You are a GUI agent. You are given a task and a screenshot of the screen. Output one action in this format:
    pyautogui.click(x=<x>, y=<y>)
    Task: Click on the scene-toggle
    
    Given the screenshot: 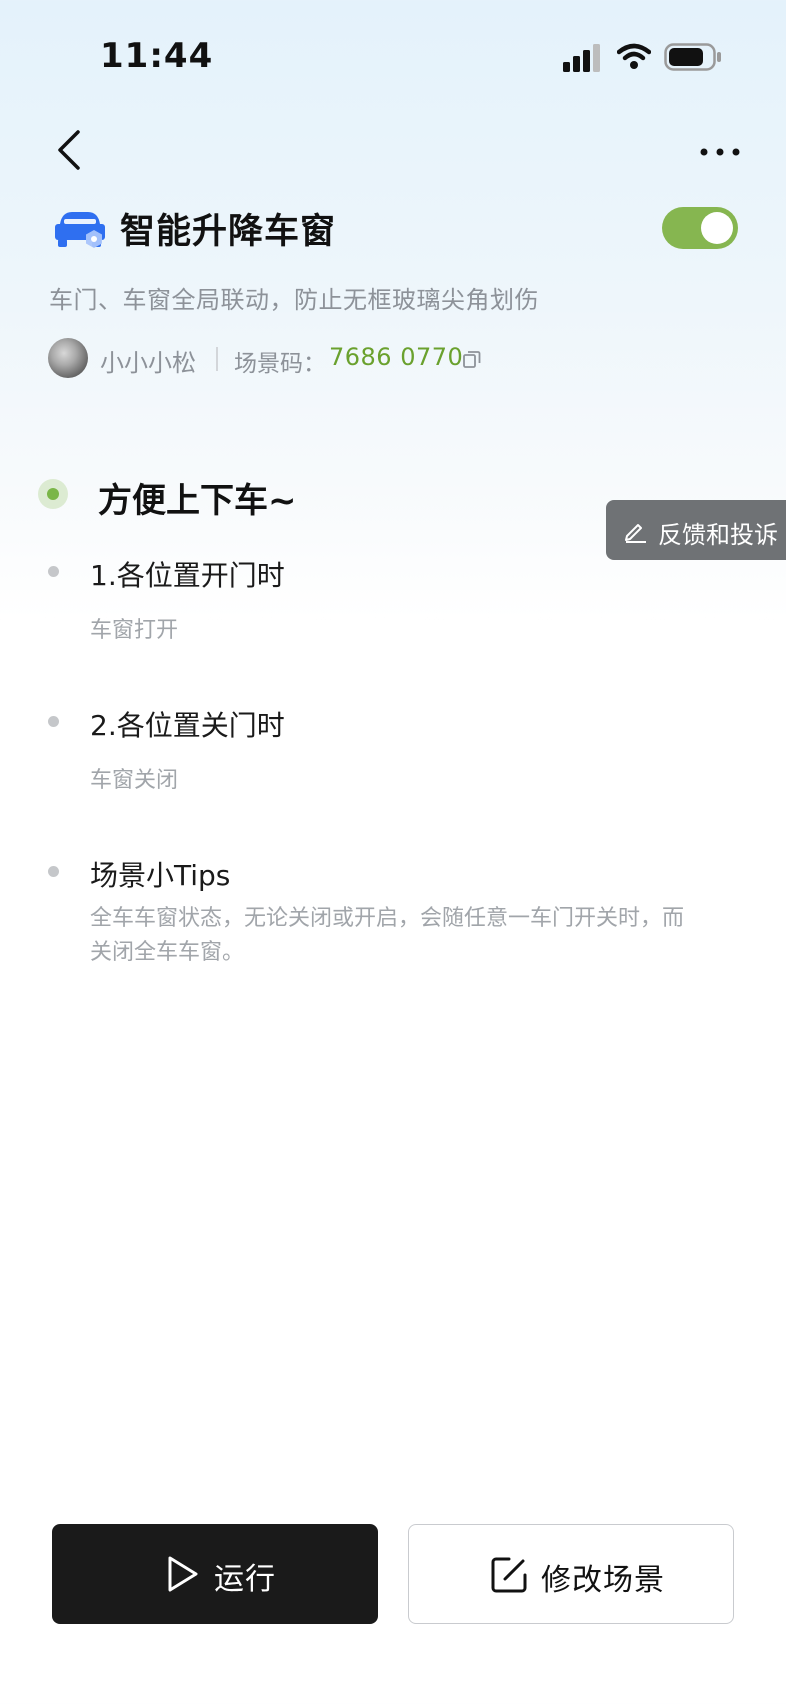 What is the action you would take?
    pyautogui.click(x=700, y=228)
    